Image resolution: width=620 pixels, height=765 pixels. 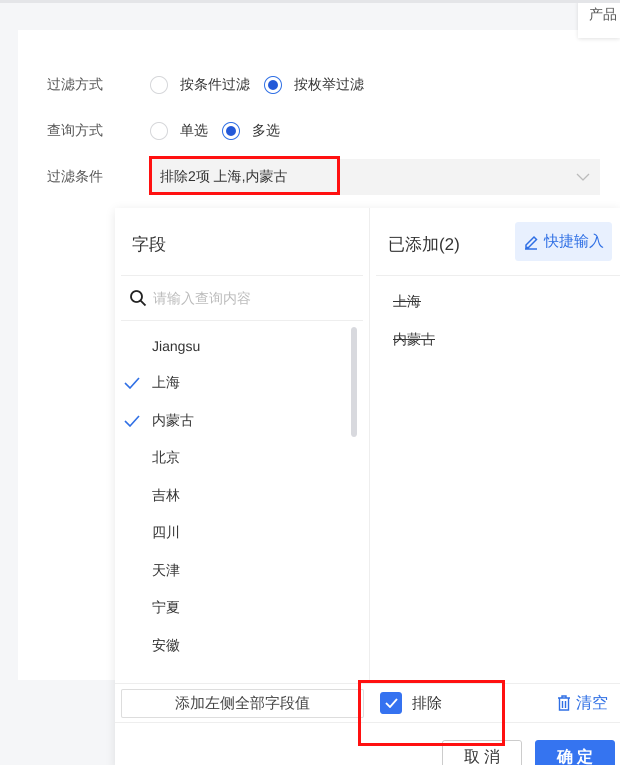 What do you see at coordinates (149, 245) in the screenshot?
I see `column-title: 字段` at bounding box center [149, 245].